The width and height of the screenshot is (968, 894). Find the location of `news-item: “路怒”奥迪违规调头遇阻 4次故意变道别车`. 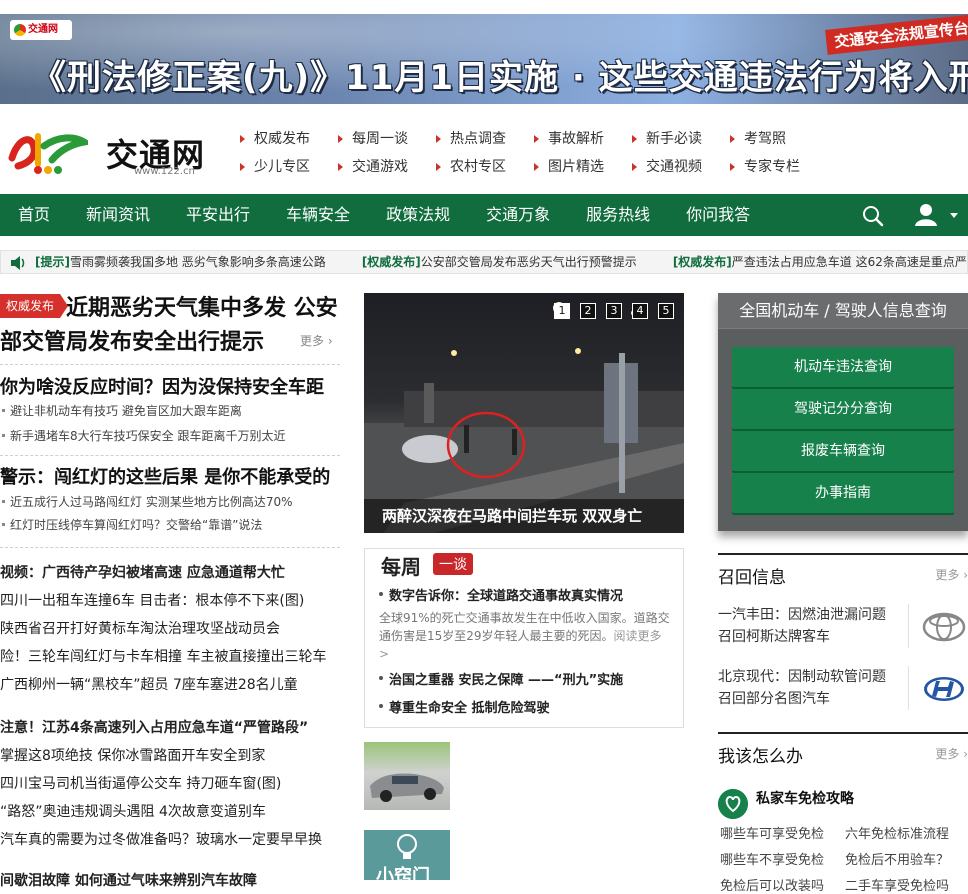

news-item: “路怒”奥迪违规调头遇阻 4次故意变道别车 is located at coordinates (170, 811).